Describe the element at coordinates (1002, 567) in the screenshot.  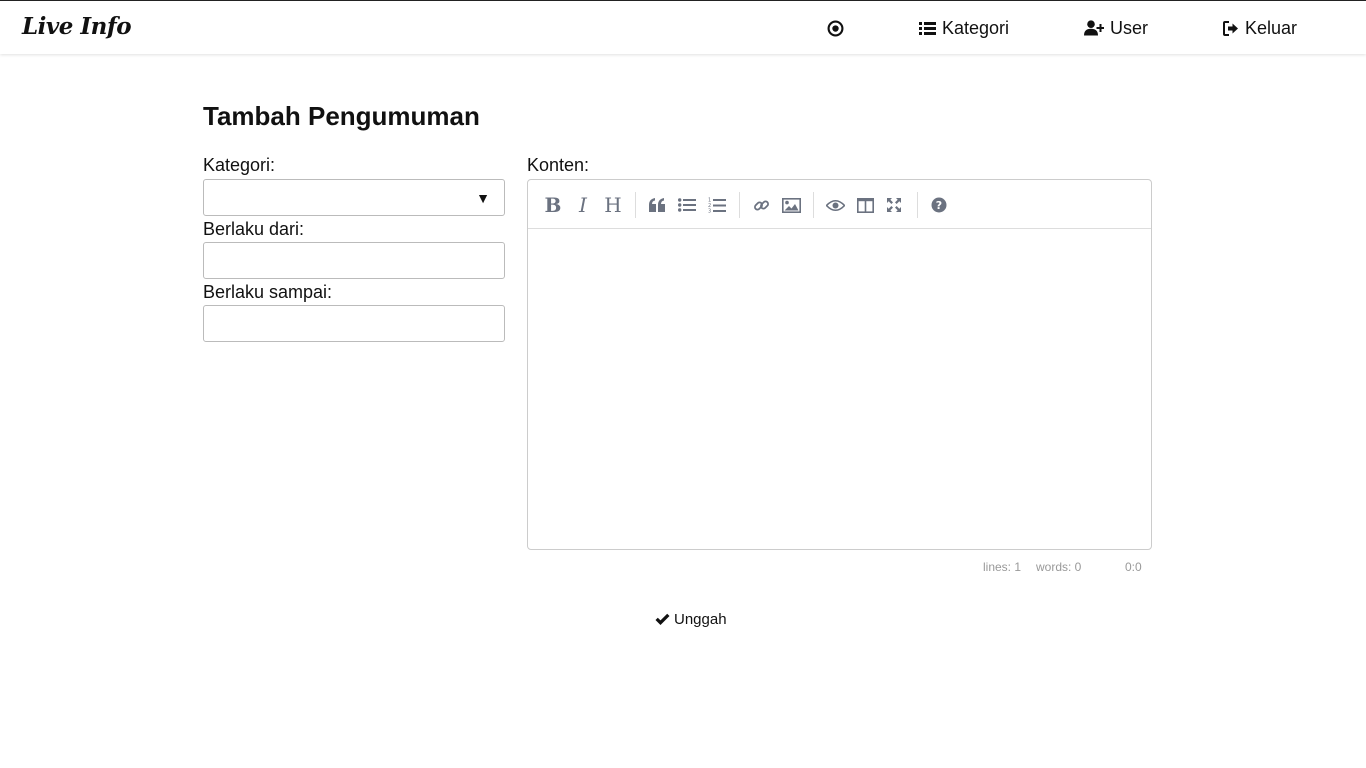
I see `editor-lines-count: lines: 1` at that location.